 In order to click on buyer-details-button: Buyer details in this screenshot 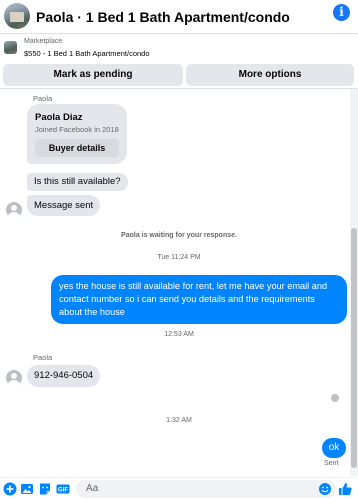, I will do `click(77, 148)`.